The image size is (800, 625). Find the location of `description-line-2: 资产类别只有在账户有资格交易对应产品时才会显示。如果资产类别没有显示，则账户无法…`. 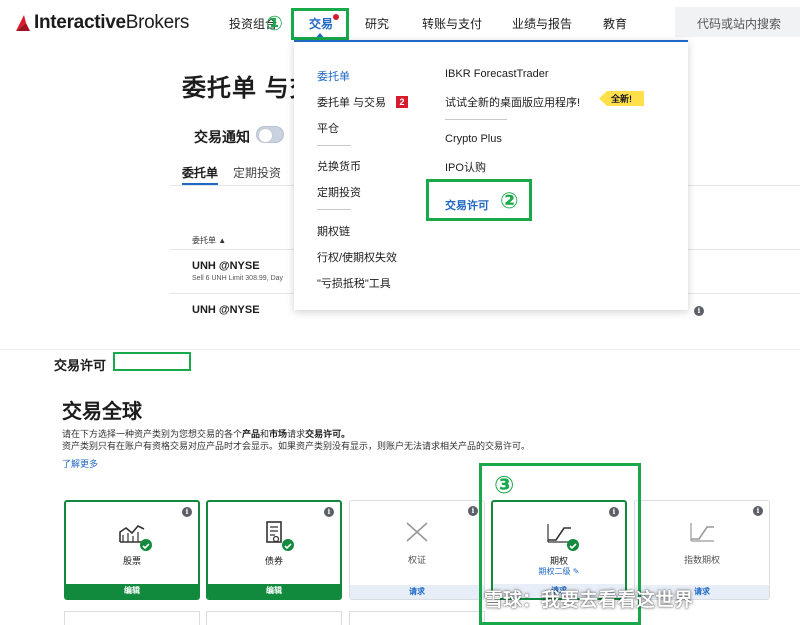

description-line-2: 资产类别只有在账户有资格交易对应产品时才会显示。如果资产类别没有显示，则账户无法… is located at coordinates (296, 446).